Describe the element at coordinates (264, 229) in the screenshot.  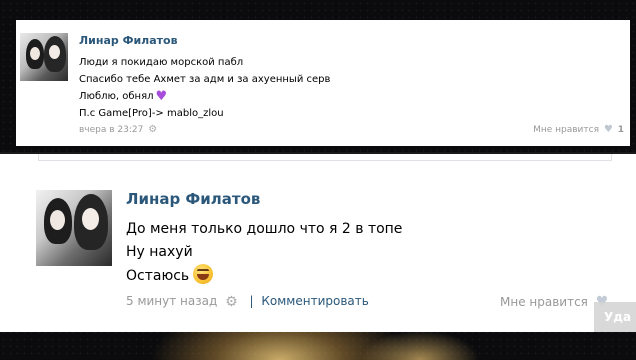
I see `post-text-line: До меня только дошло что я 2 в топе` at that location.